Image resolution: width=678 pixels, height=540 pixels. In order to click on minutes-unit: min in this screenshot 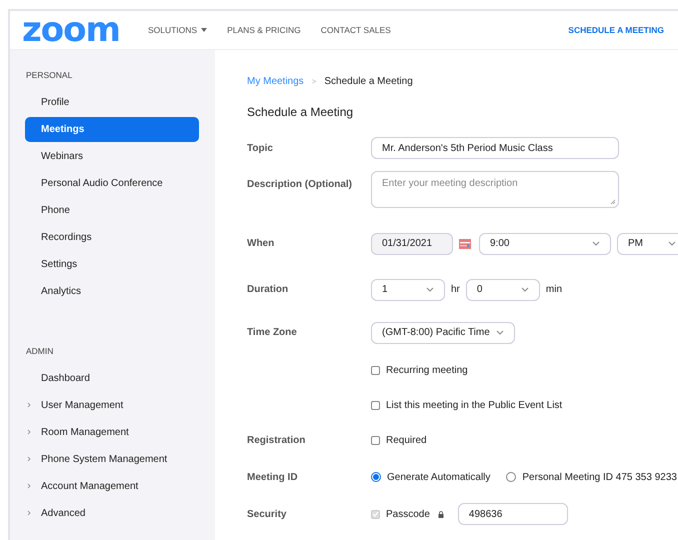, I will do `click(554, 289)`.